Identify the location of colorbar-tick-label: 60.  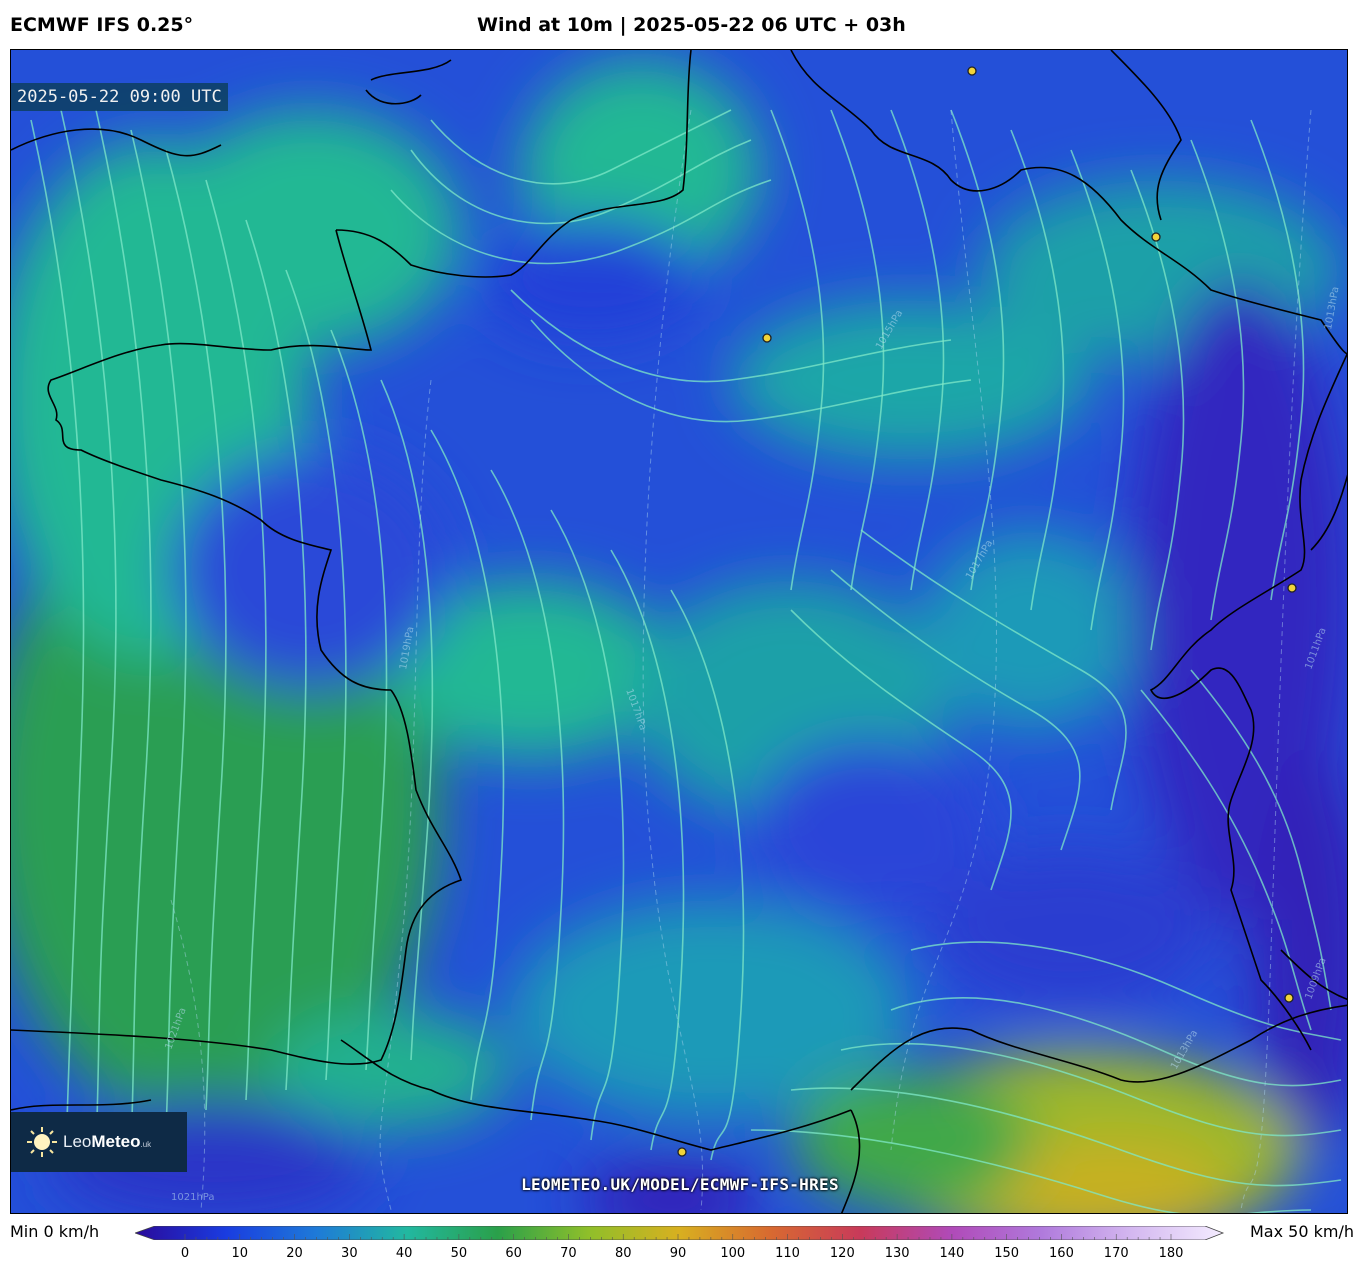
(513, 1253).